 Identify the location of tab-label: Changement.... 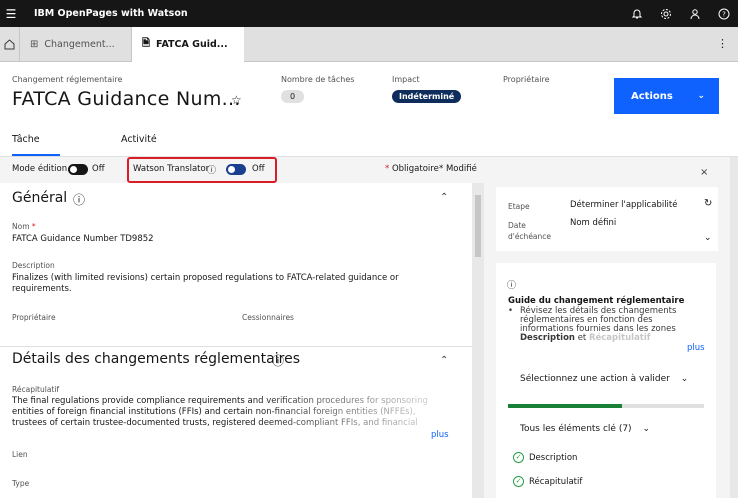
(79, 44).